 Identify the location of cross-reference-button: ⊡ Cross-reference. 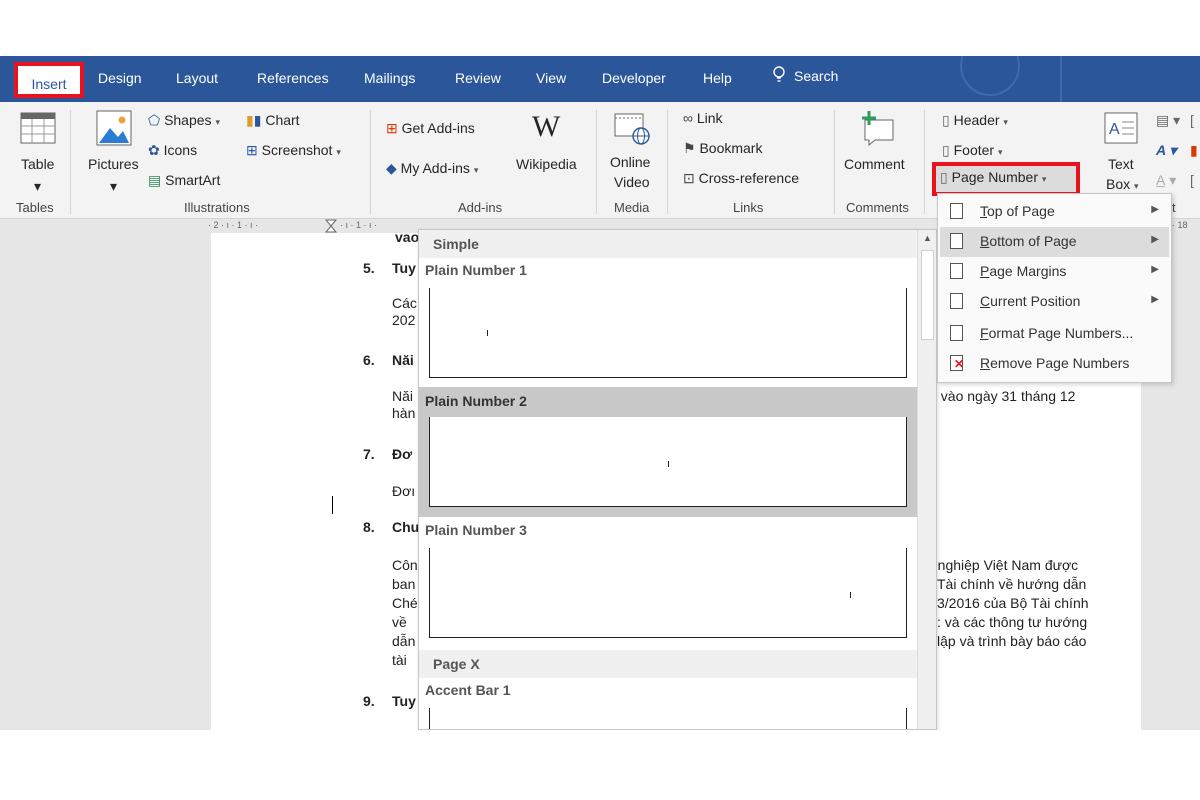
(741, 178).